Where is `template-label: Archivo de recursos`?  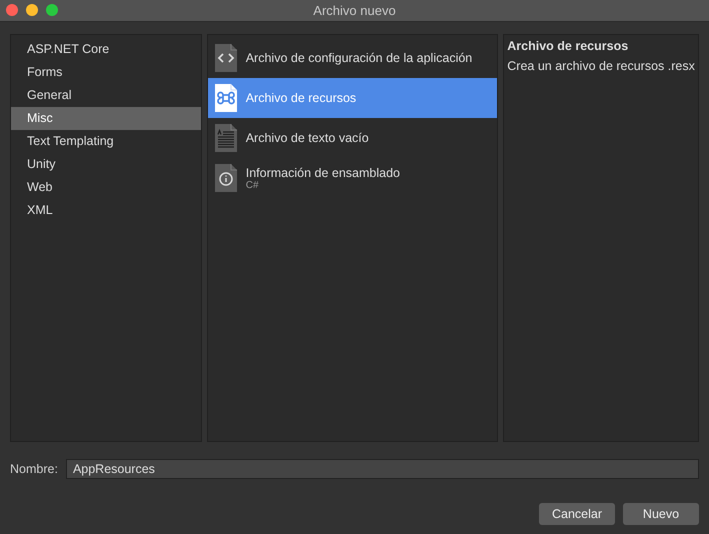 template-label: Archivo de recursos is located at coordinates (301, 98).